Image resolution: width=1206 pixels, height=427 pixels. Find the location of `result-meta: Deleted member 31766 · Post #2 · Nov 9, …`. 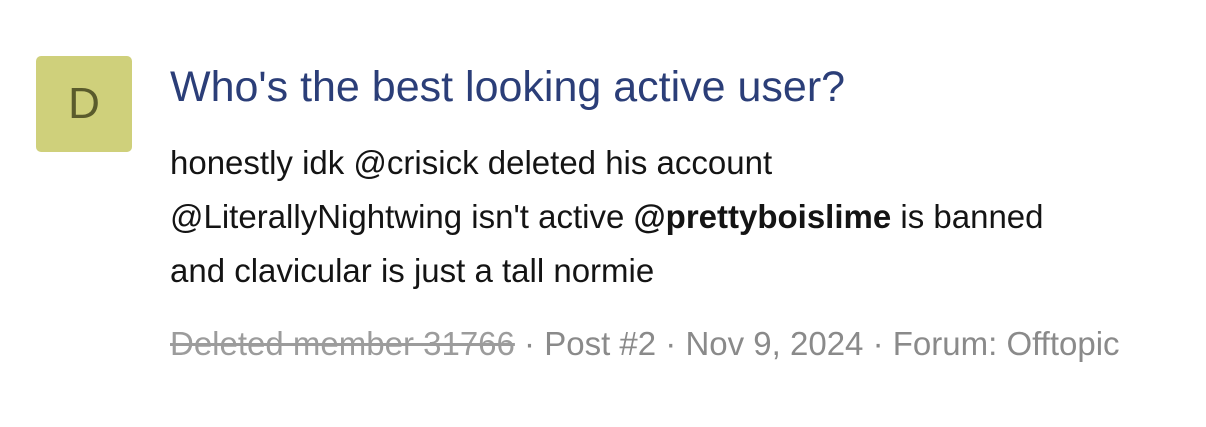

result-meta: Deleted member 31766 · Post #2 · Nov 9, … is located at coordinates (665, 343).